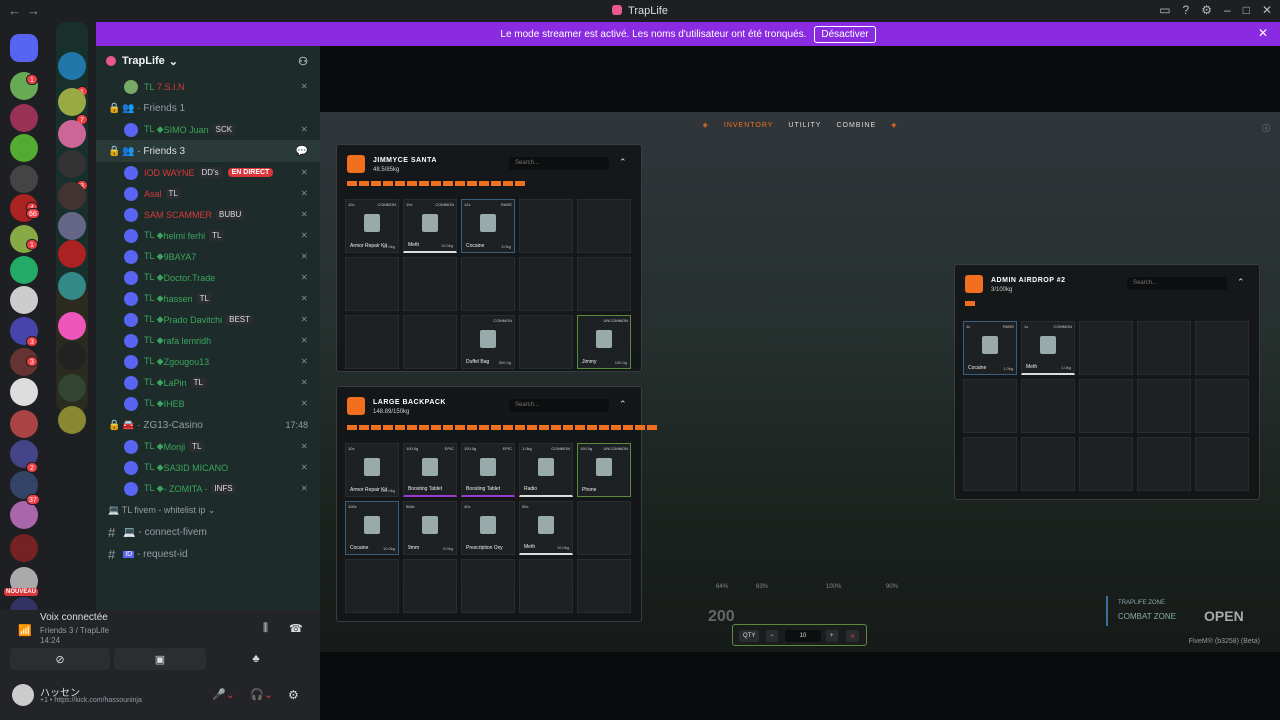 This screenshot has width=1280, height=720. Describe the element at coordinates (208, 298) in the screenshot. I see `voice-user: TL ◆ hassen TL ⨯` at that location.